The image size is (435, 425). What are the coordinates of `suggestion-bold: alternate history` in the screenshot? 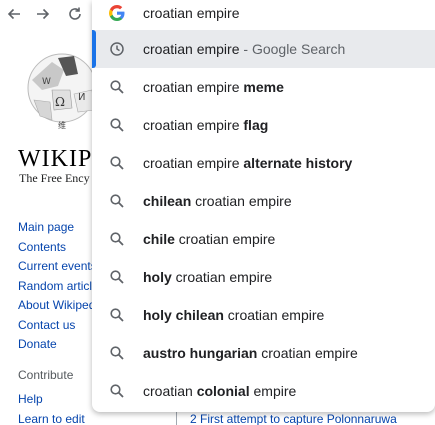 It's located at (298, 163).